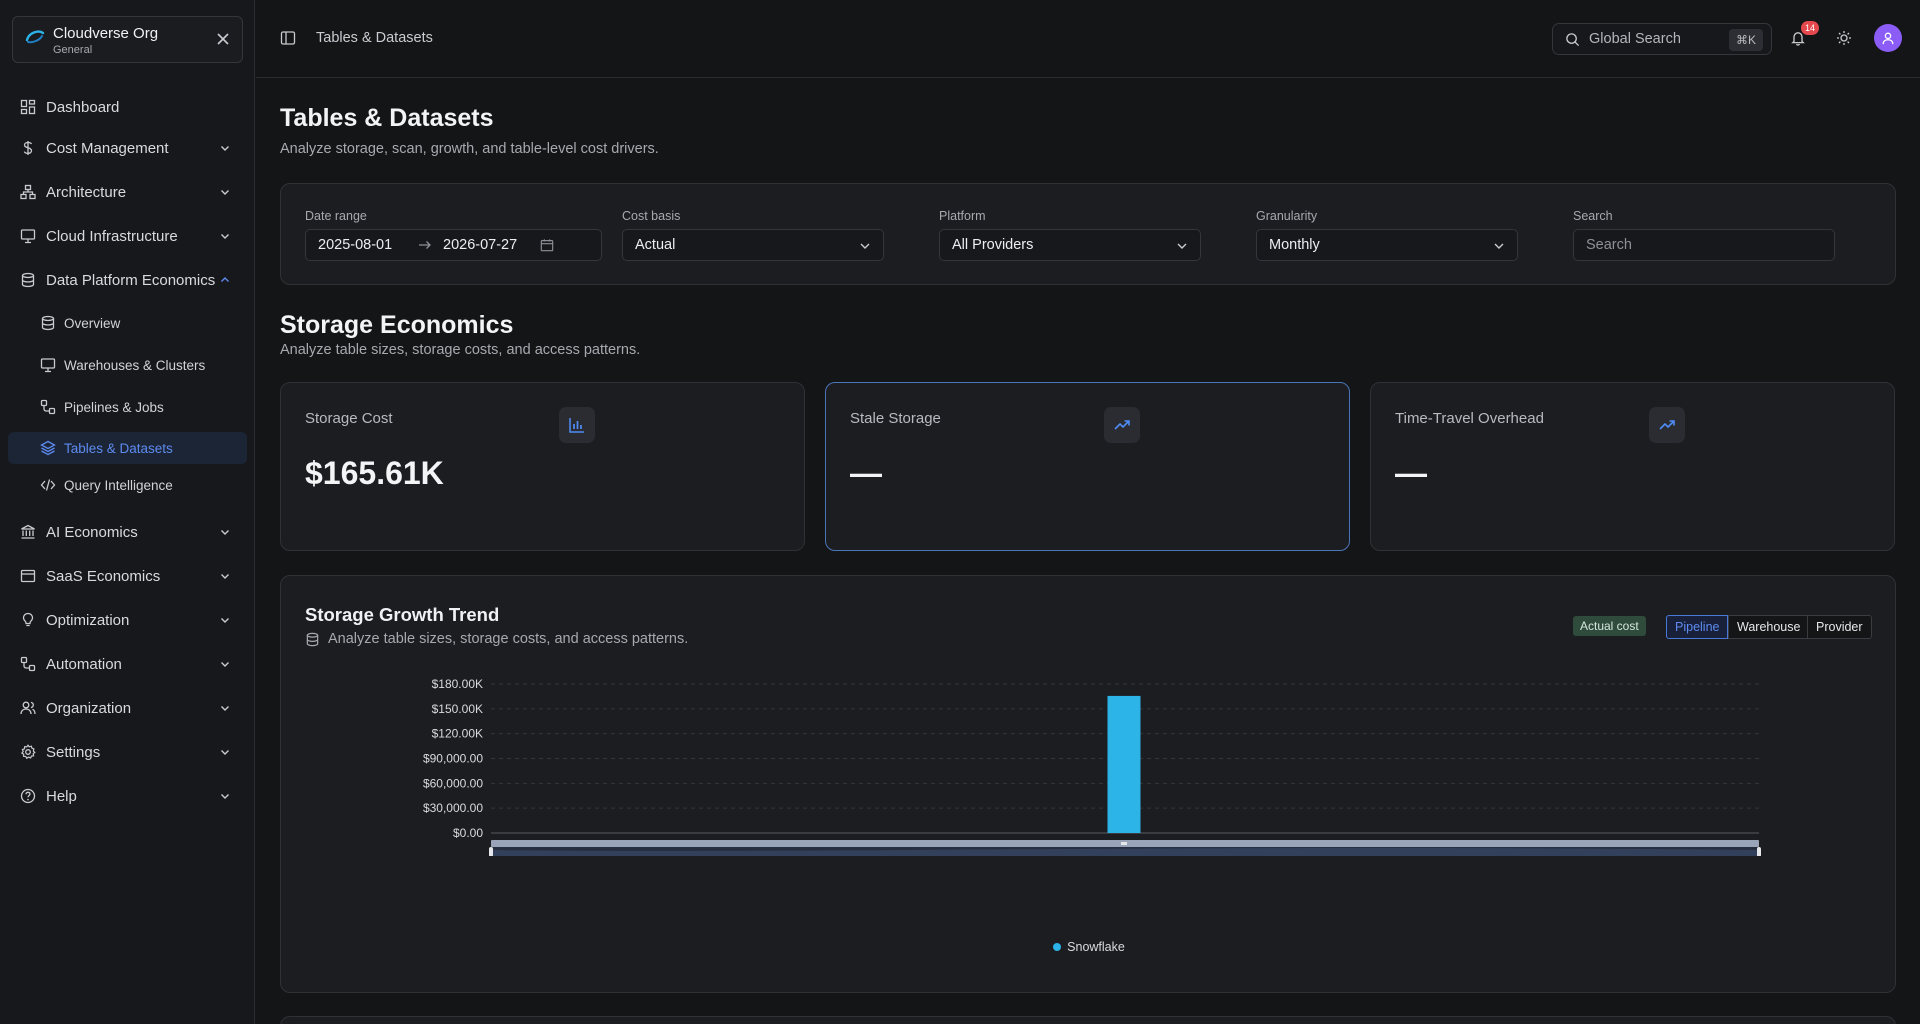 Image resolution: width=1920 pixels, height=1024 pixels. What do you see at coordinates (118, 485) in the screenshot?
I see `sidebar-subitem-label: Query Intelligence` at bounding box center [118, 485].